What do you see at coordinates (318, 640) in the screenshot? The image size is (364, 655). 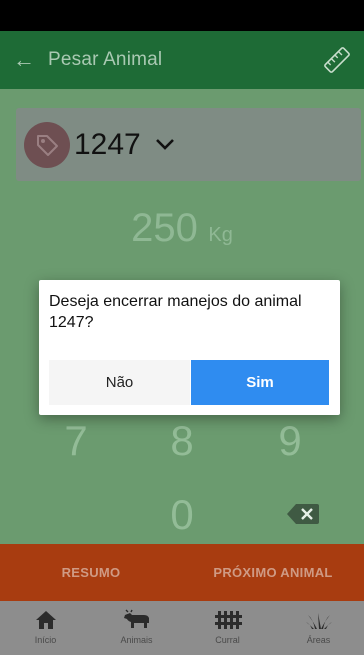 I see `nav-label: Áreas` at bounding box center [318, 640].